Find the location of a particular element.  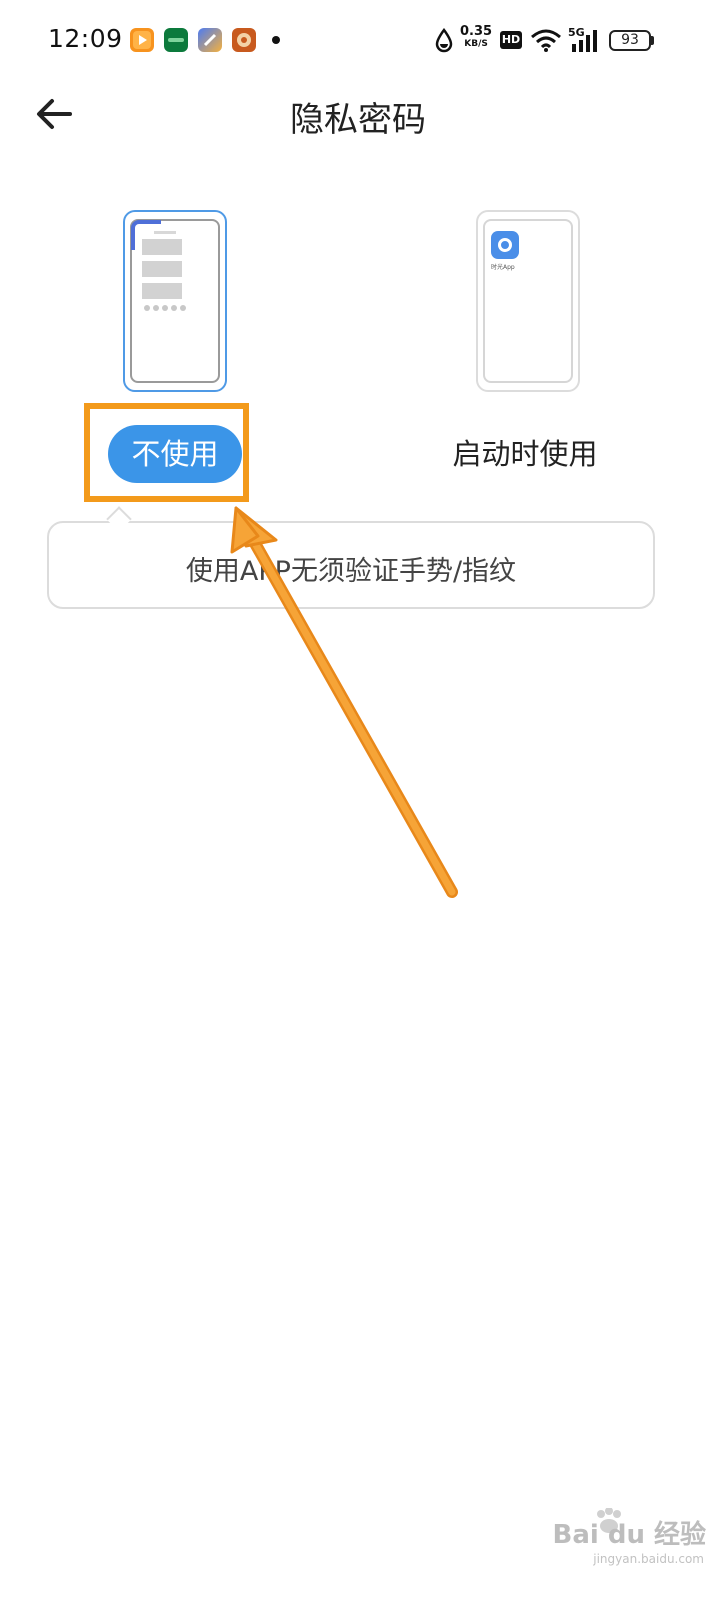

watermark-brand: Bai du 经验 is located at coordinates (629, 1535).